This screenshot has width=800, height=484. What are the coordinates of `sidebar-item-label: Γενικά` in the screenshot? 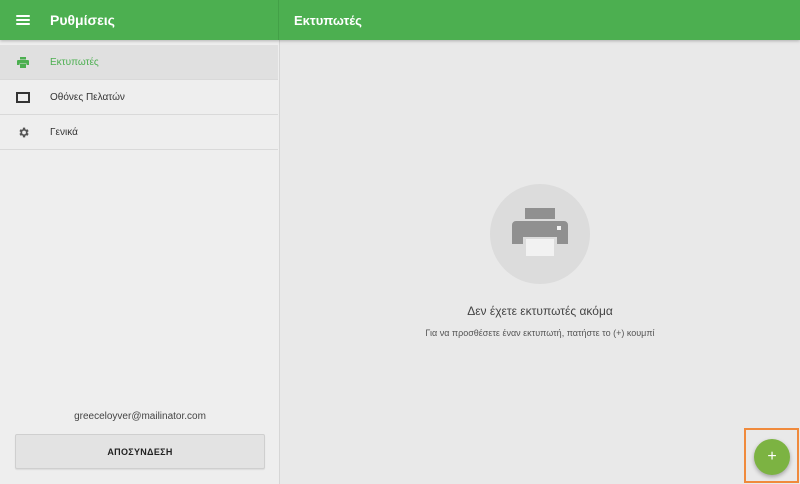 It's located at (64, 132).